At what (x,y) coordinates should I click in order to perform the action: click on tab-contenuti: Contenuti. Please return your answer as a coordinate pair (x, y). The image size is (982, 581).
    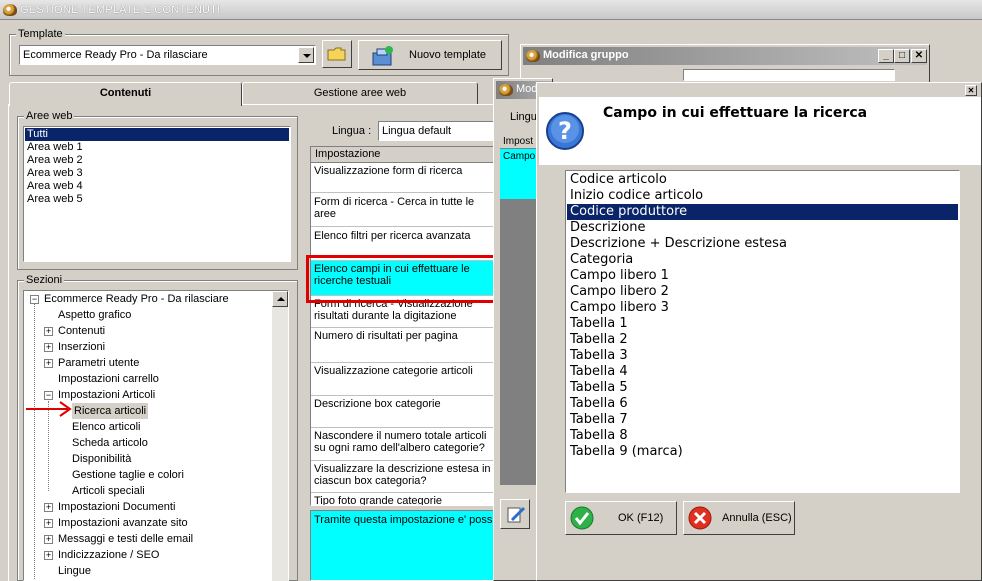
    Looking at the image, I should click on (125, 94).